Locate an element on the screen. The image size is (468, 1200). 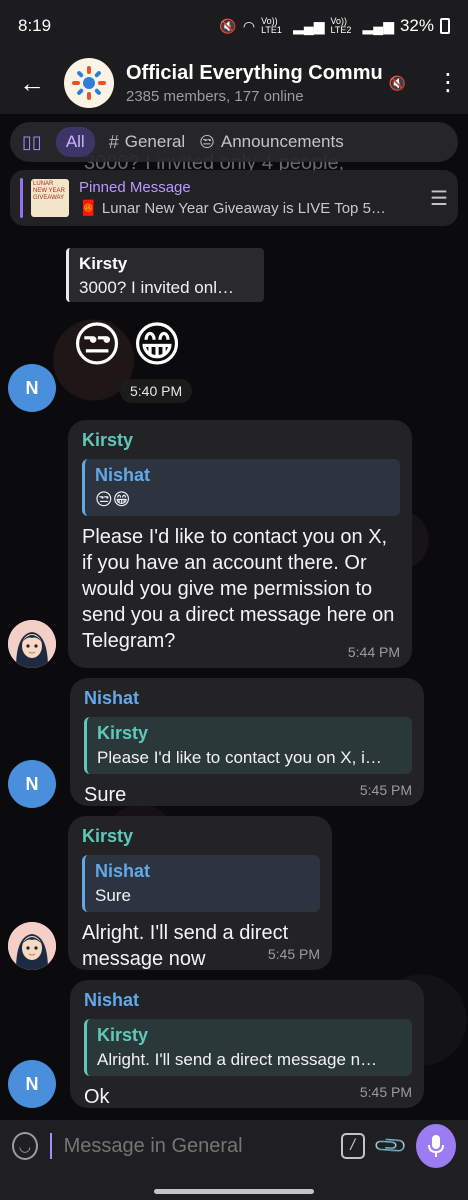
tab-announcements-label: Announcements is located at coordinates (282, 141).